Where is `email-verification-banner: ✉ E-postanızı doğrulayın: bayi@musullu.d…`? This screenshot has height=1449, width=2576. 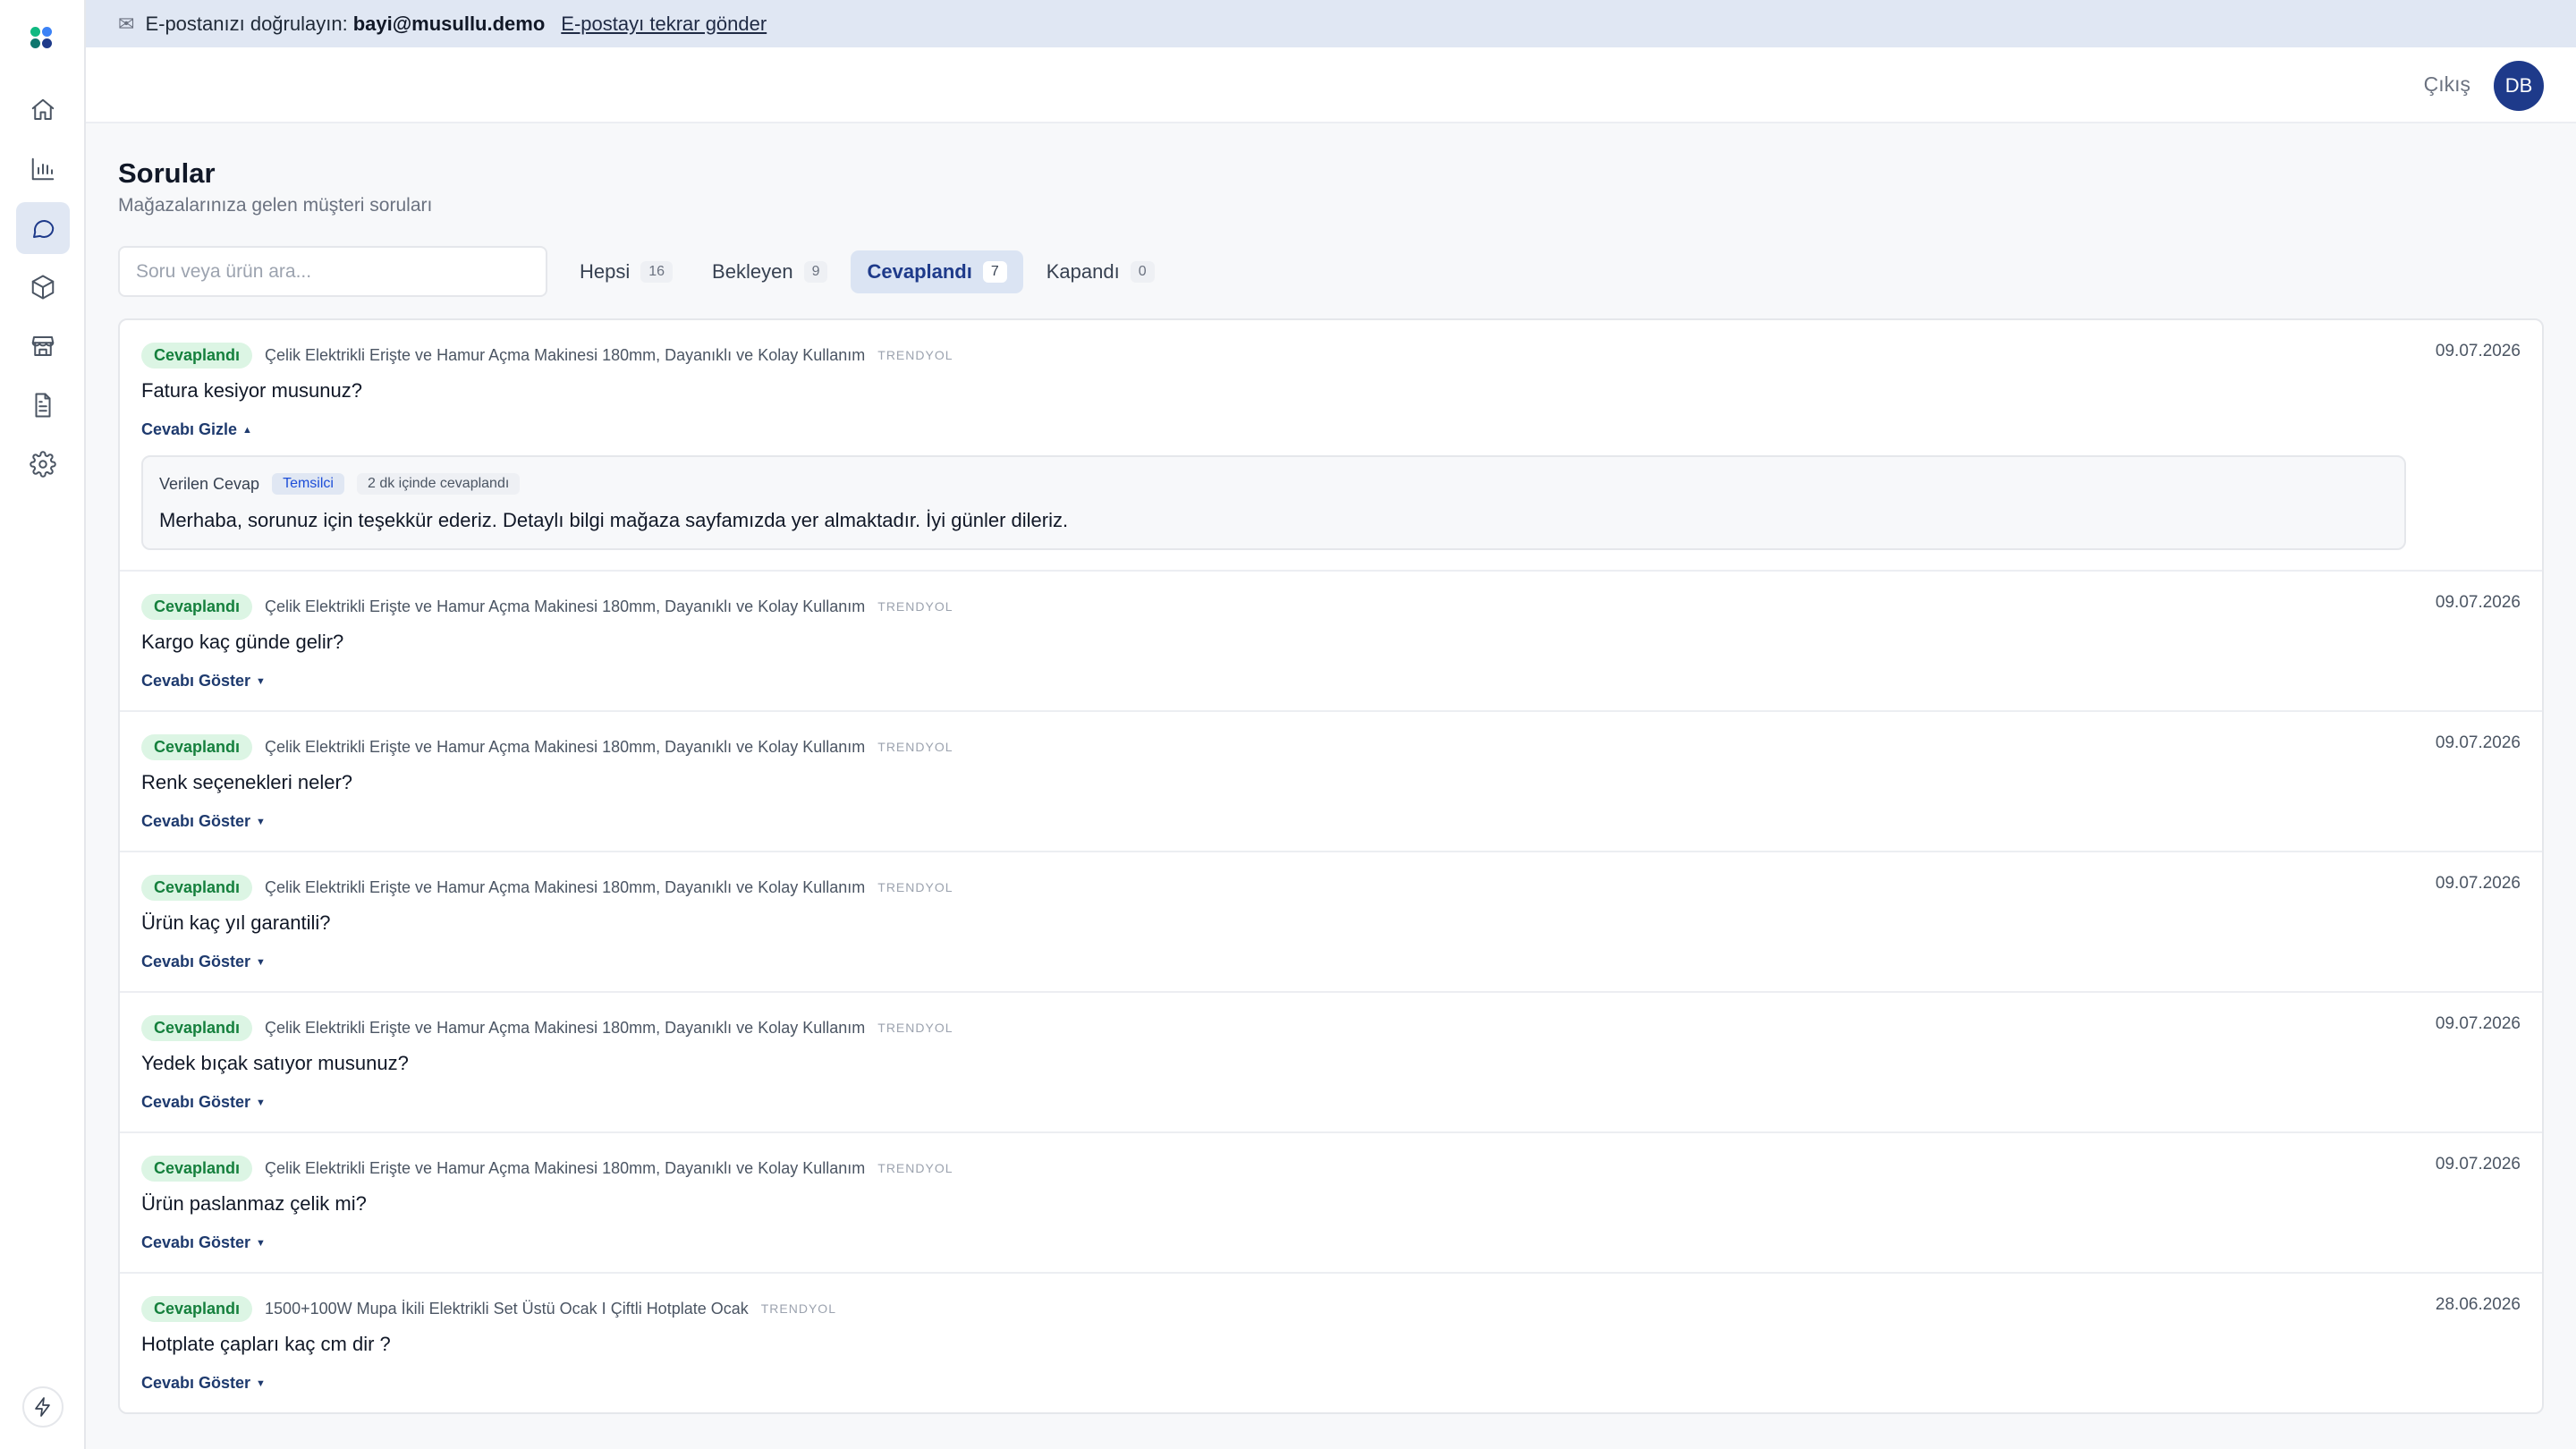
email-verification-banner: ✉ E-postanızı doğrulayın: bayi@musullu.d… is located at coordinates (1331, 23).